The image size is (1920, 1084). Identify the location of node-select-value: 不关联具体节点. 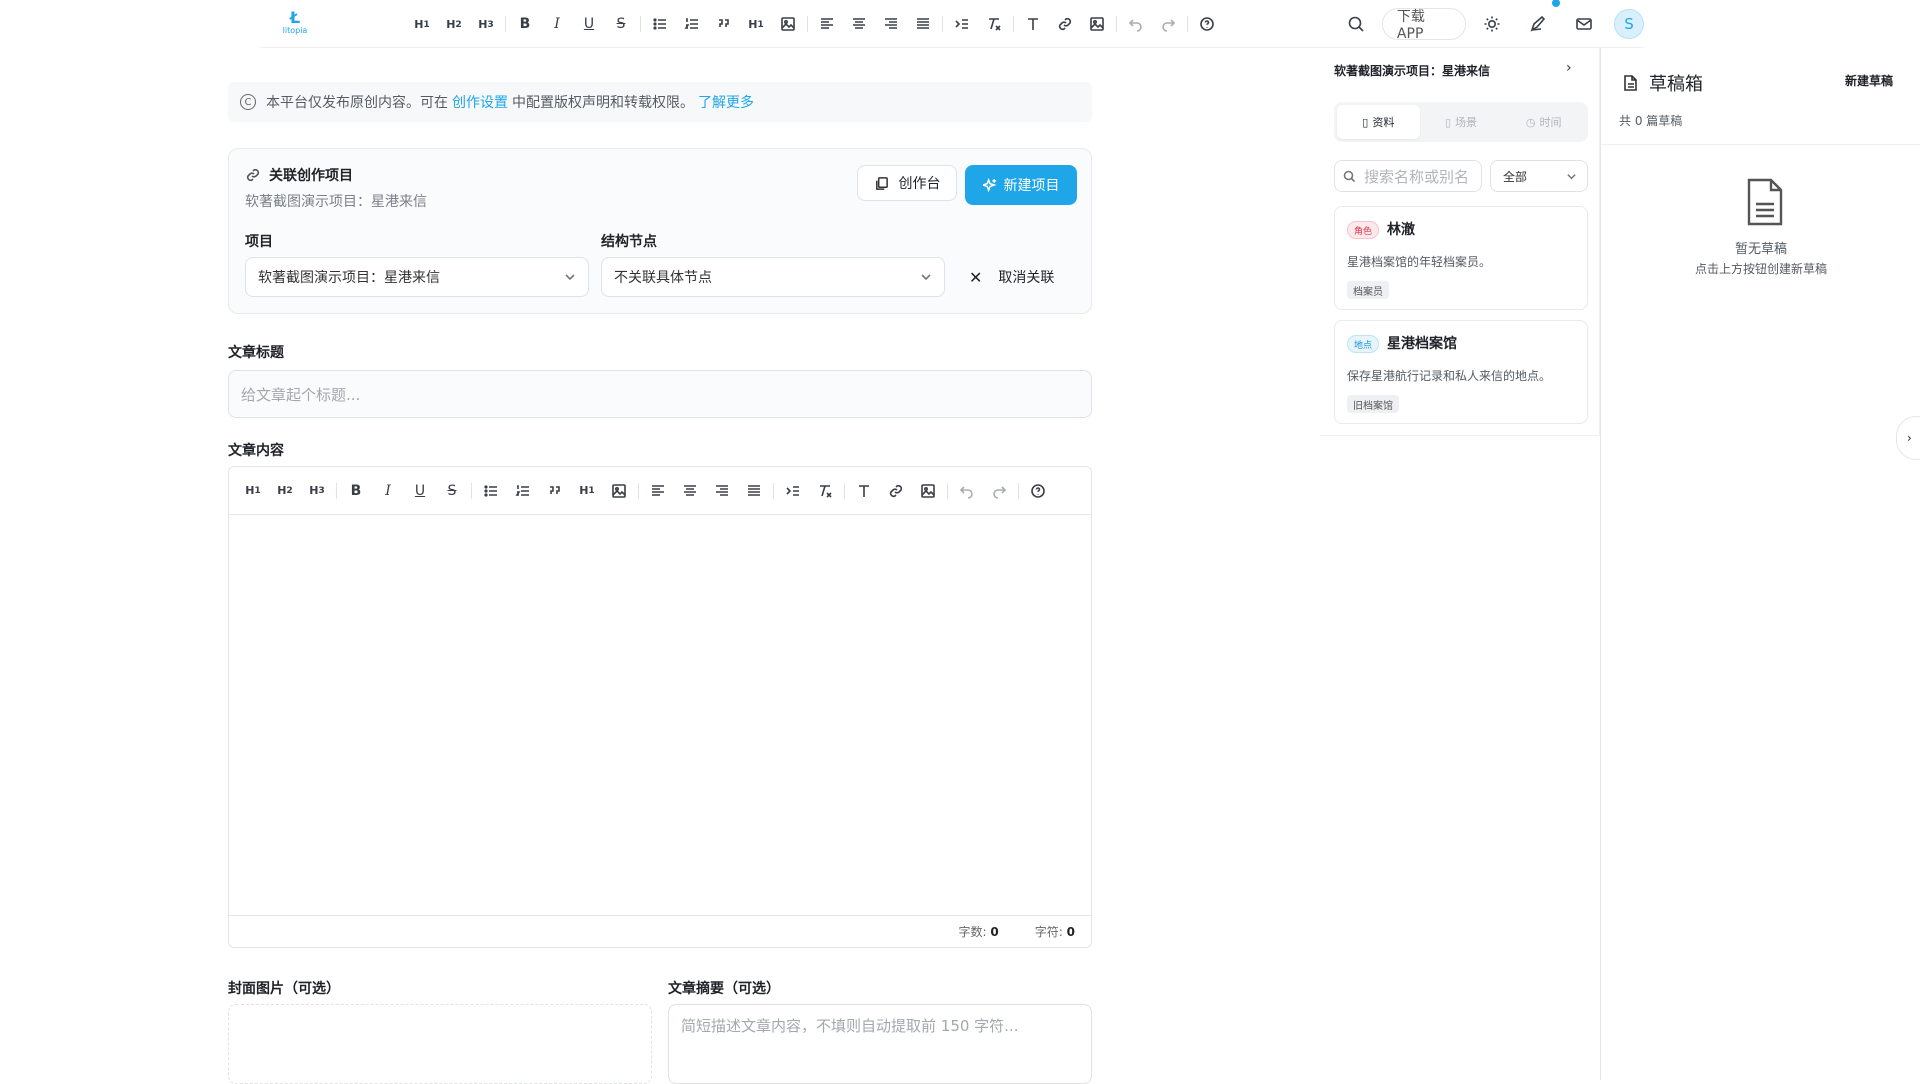
(663, 278).